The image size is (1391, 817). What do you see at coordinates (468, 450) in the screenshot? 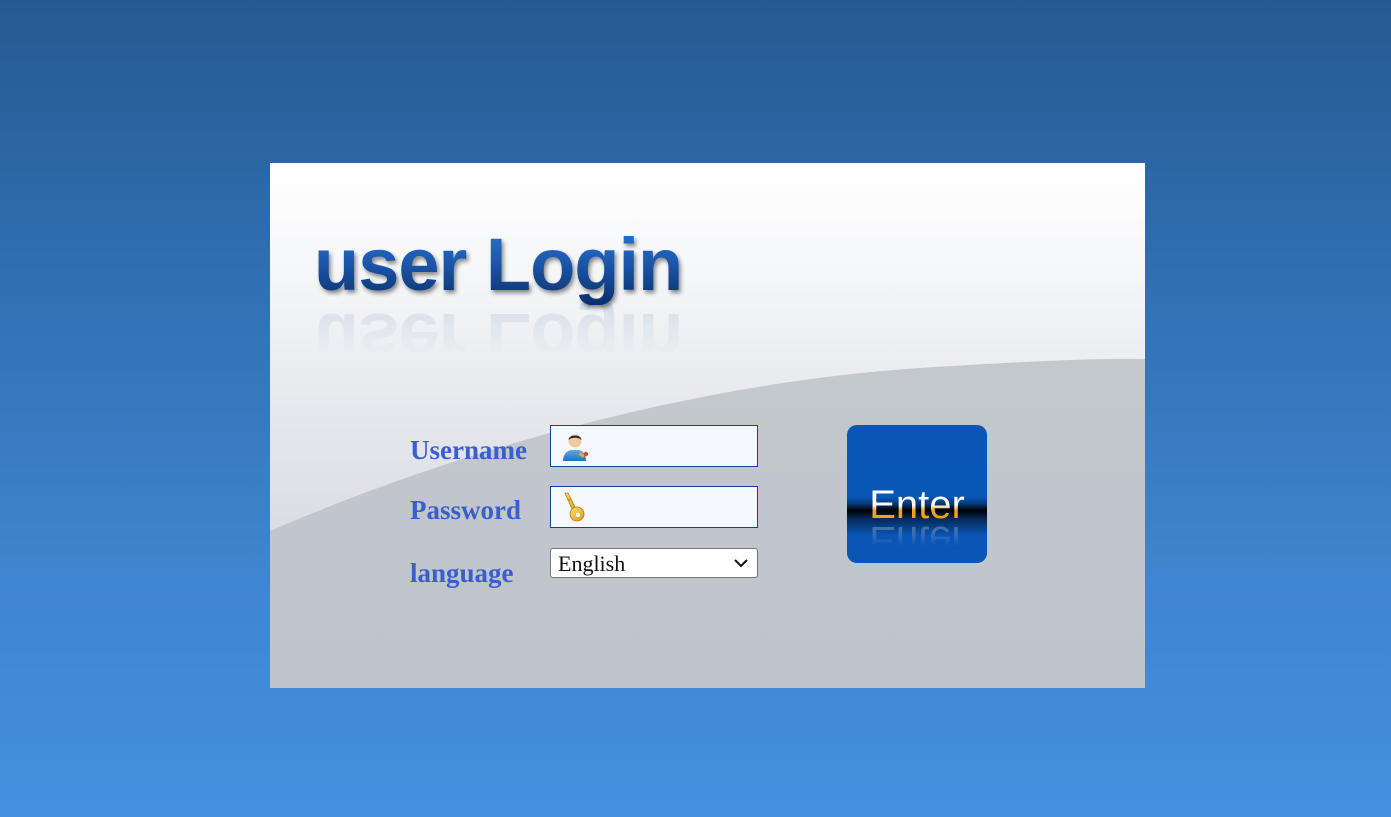
I see `username-label: Username` at bounding box center [468, 450].